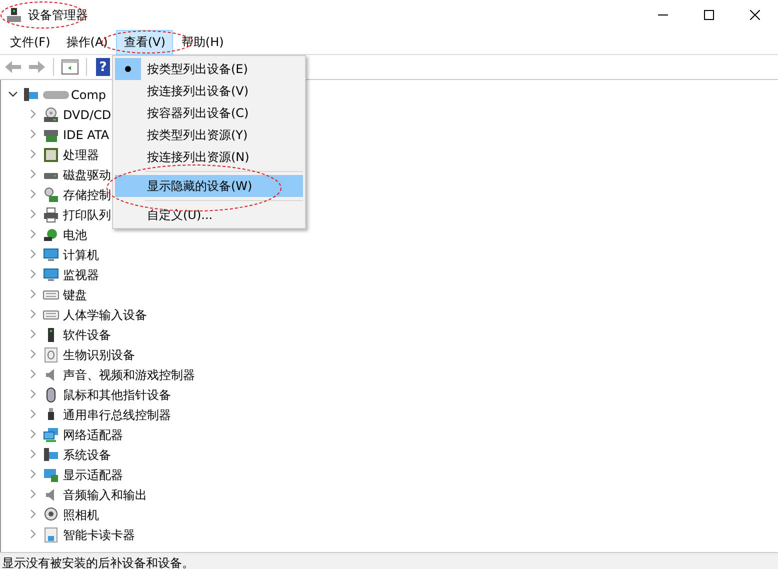 The height and width of the screenshot is (569, 778). Describe the element at coordinates (30, 42) in the screenshot. I see `menu-item: 文件(F)` at that location.